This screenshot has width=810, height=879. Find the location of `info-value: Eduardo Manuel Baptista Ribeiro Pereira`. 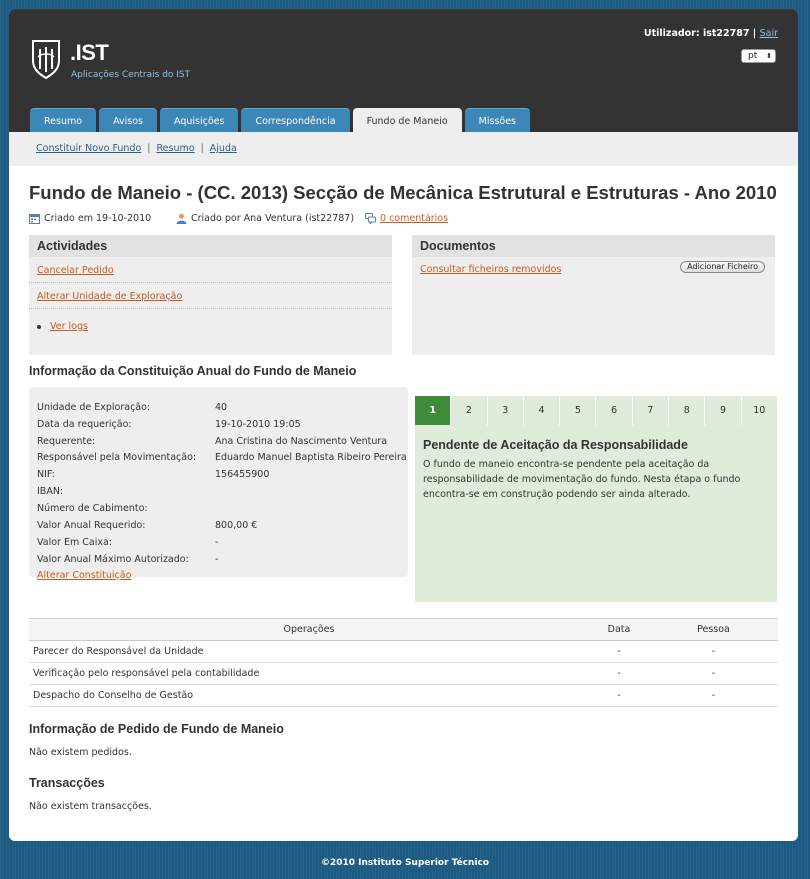

info-value: Eduardo Manuel Baptista Ribeiro Pereira is located at coordinates (311, 457).